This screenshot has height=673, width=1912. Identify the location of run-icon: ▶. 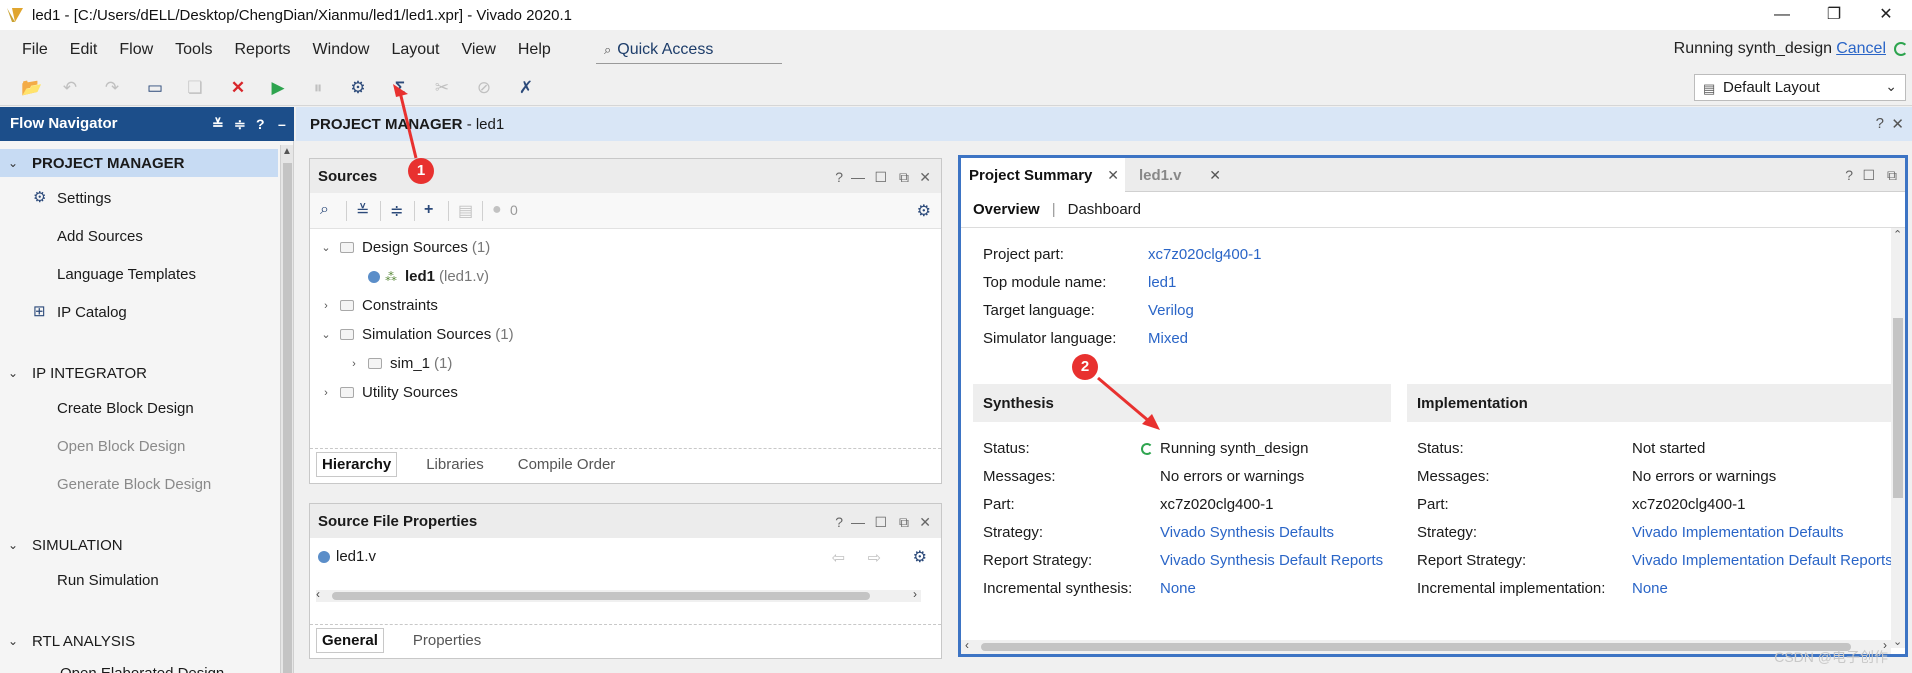
(278, 88).